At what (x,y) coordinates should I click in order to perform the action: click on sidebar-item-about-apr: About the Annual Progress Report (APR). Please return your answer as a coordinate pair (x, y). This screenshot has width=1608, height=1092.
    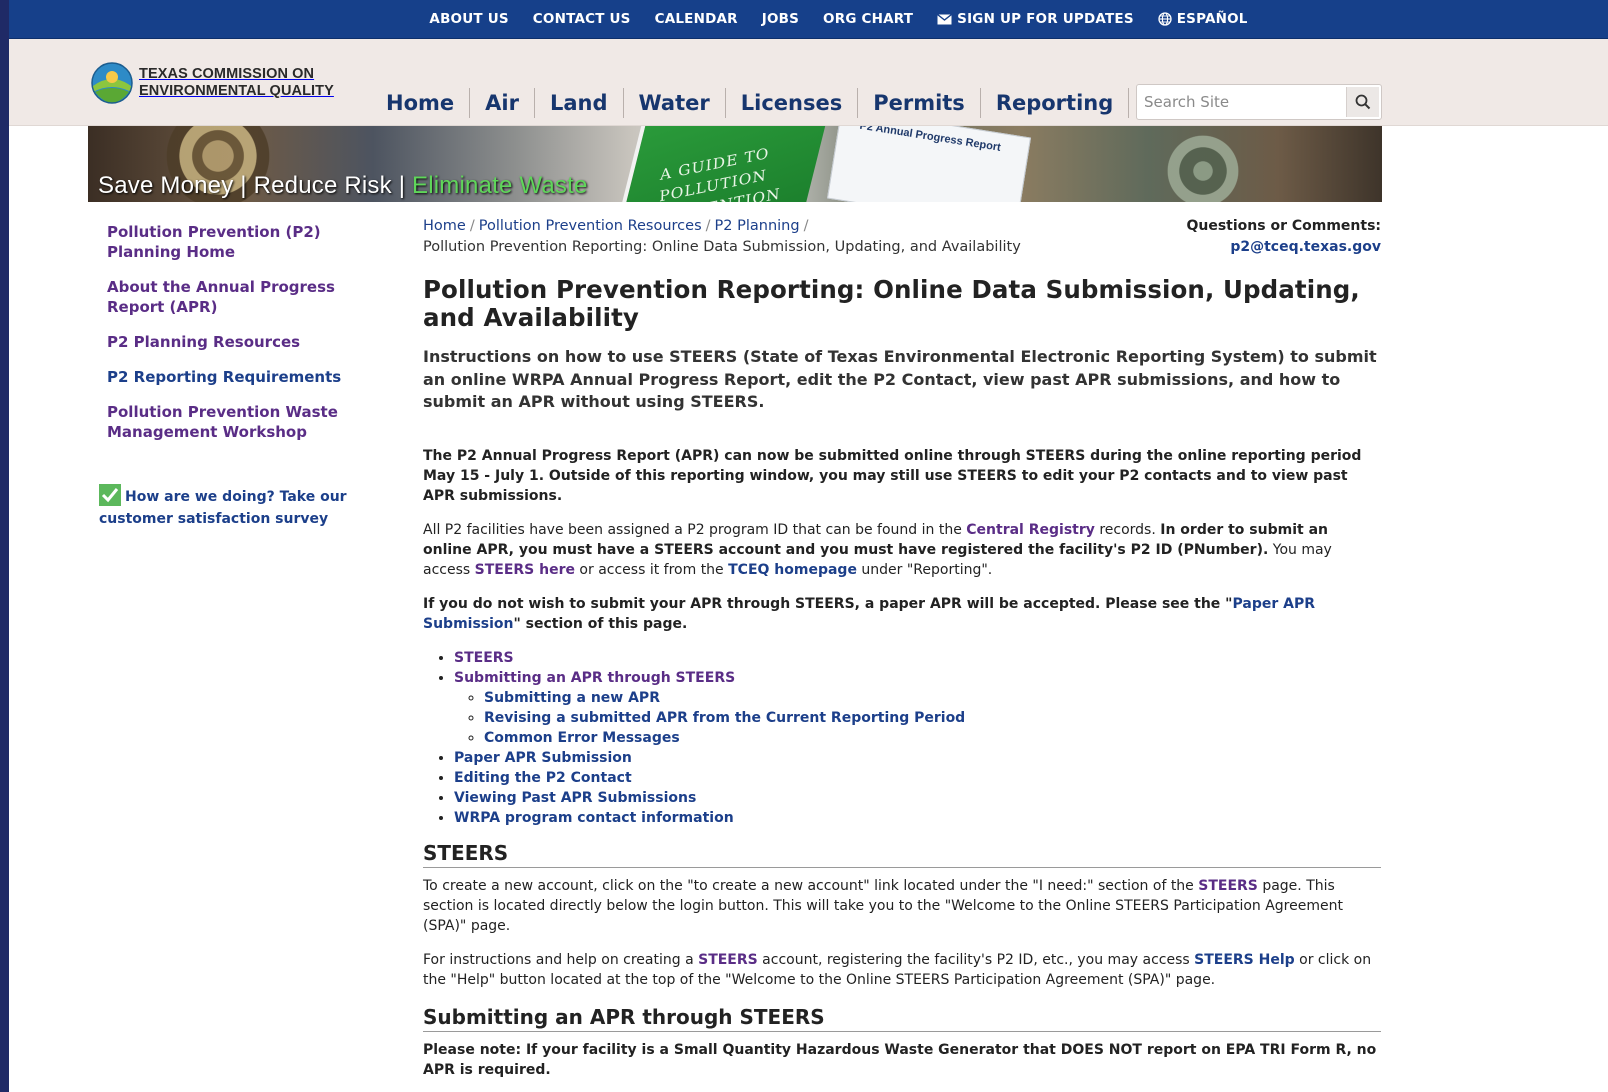
    Looking at the image, I should click on (237, 297).